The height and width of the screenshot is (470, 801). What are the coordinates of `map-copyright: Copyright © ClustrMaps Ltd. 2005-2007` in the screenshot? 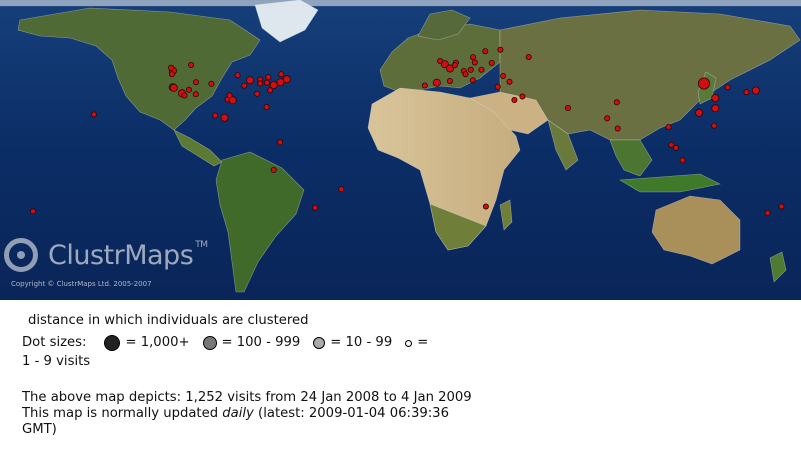 It's located at (81, 284).